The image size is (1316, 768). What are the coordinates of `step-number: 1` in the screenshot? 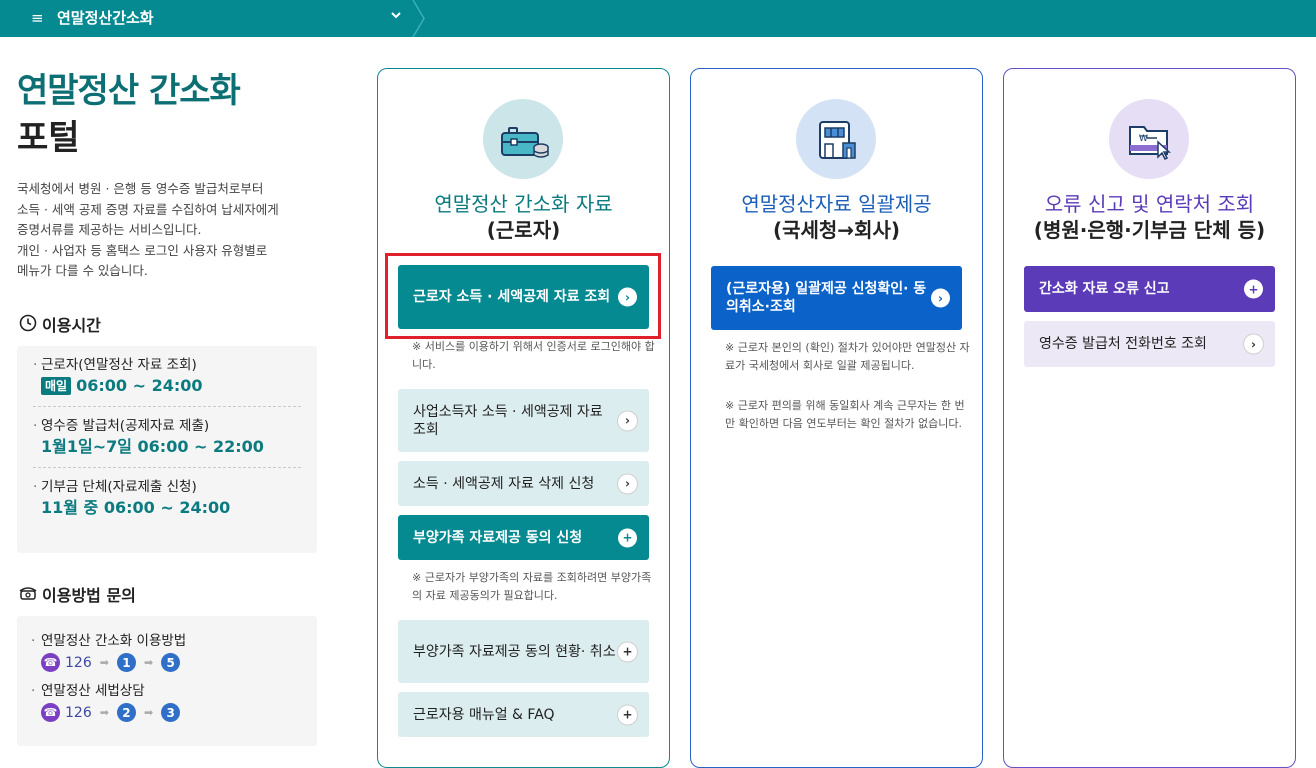 It's located at (126, 662).